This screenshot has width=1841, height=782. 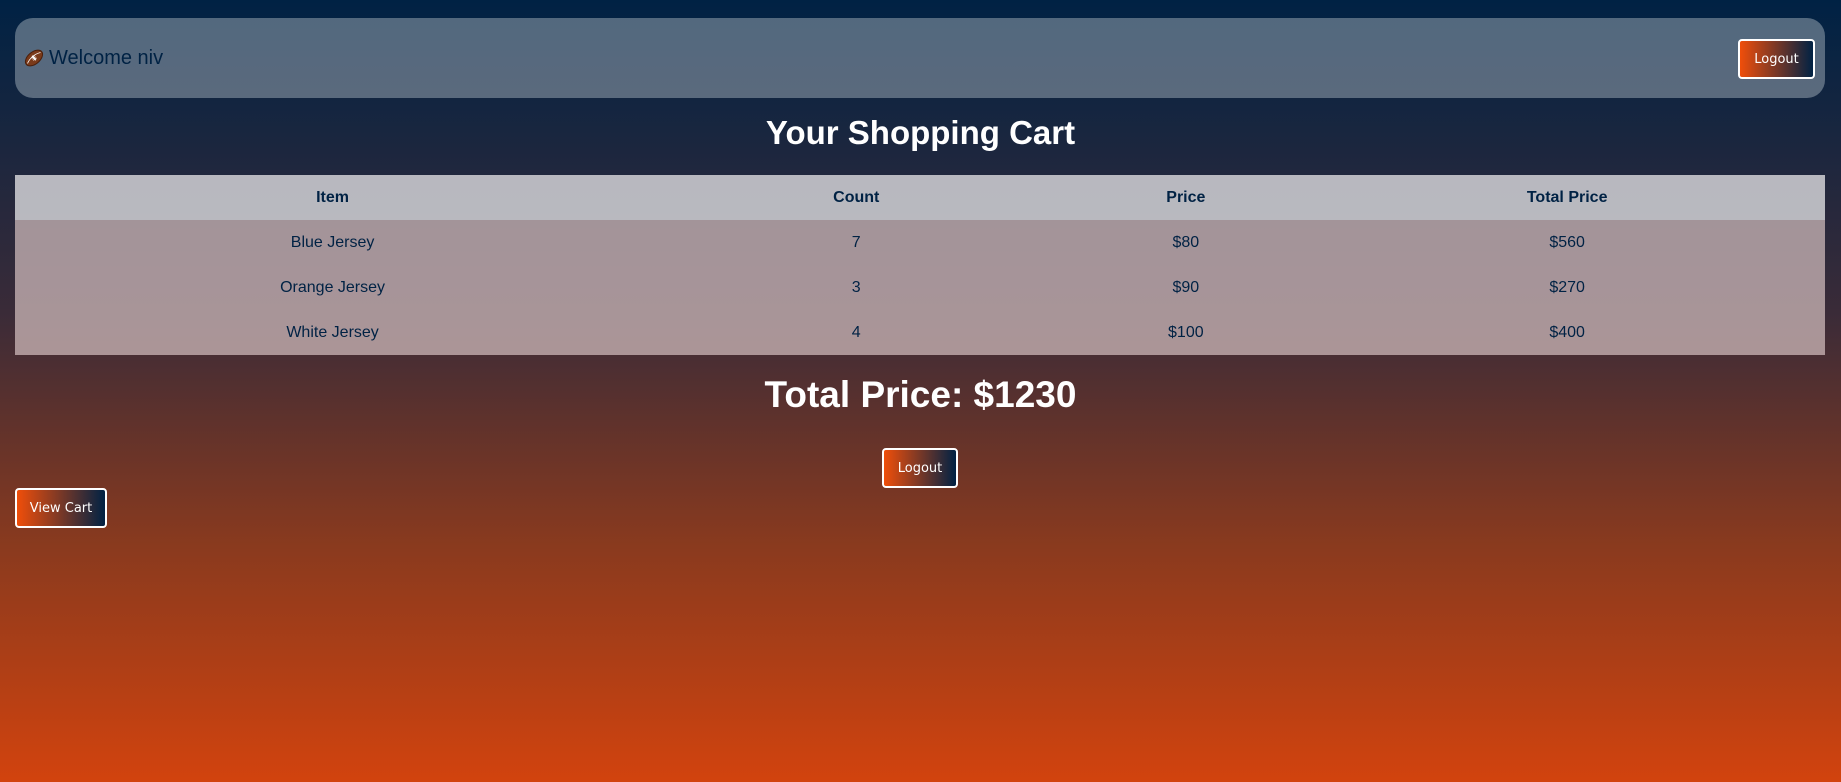 I want to click on cell-item: Orange Jersey, so click(x=333, y=287).